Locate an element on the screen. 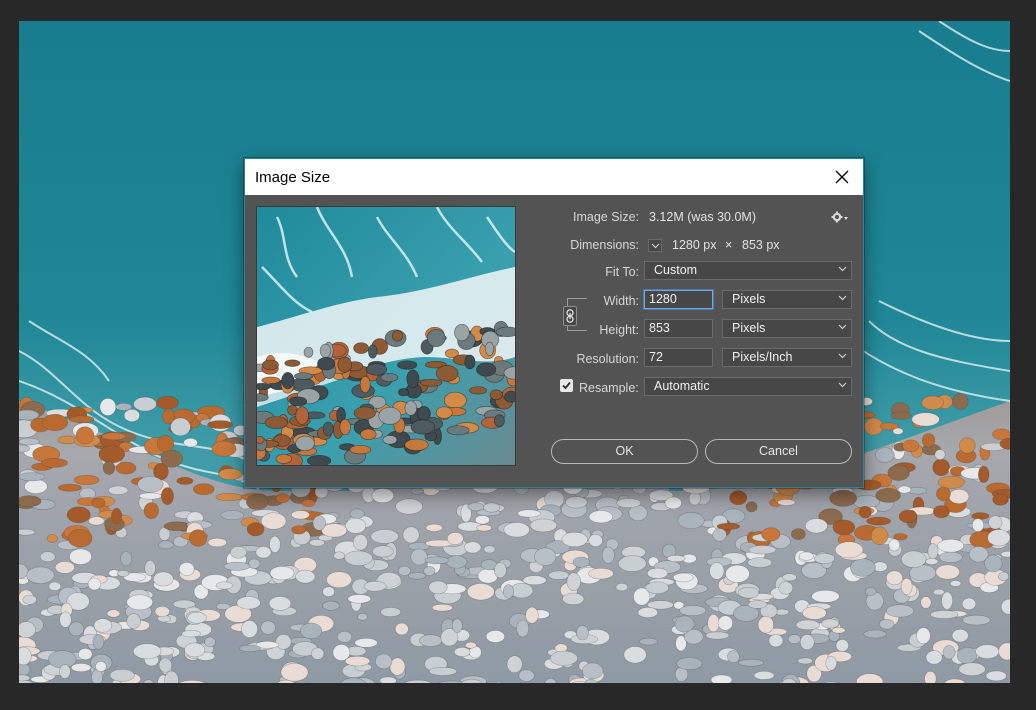 The width and height of the screenshot is (1036, 710). dimensions-units-dropdown is located at coordinates (655, 245).